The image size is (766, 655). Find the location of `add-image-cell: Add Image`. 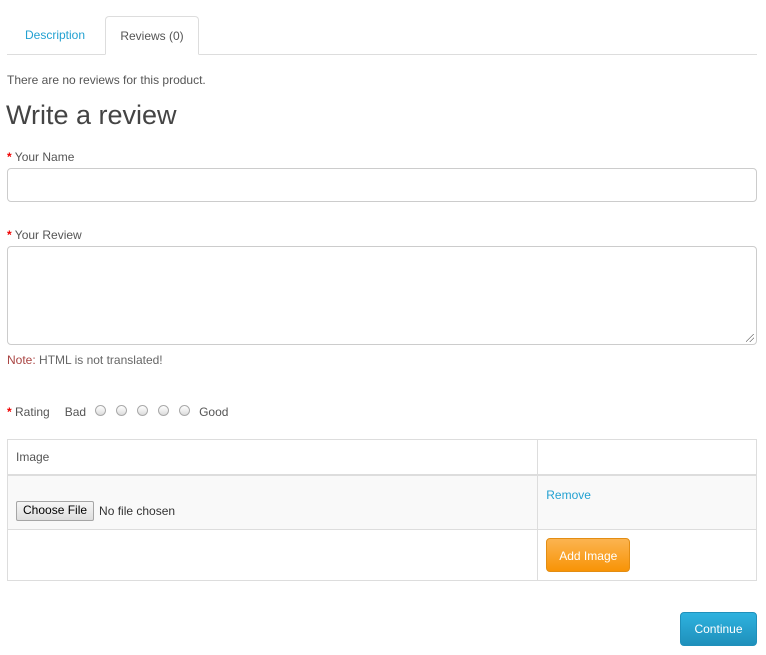

add-image-cell: Add Image is located at coordinates (647, 554).